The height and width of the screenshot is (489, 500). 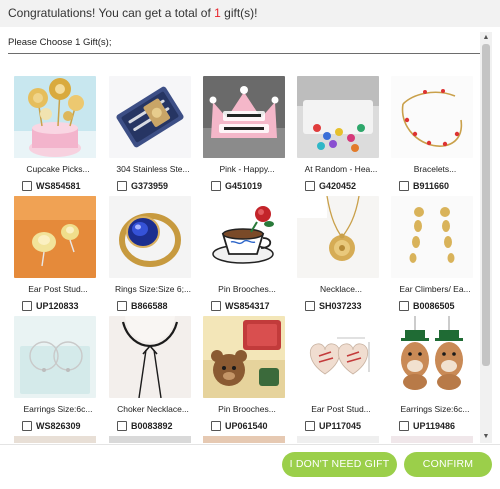 What do you see at coordinates (434, 425) in the screenshot?
I see `gift-sku: UP119486` at bounding box center [434, 425].